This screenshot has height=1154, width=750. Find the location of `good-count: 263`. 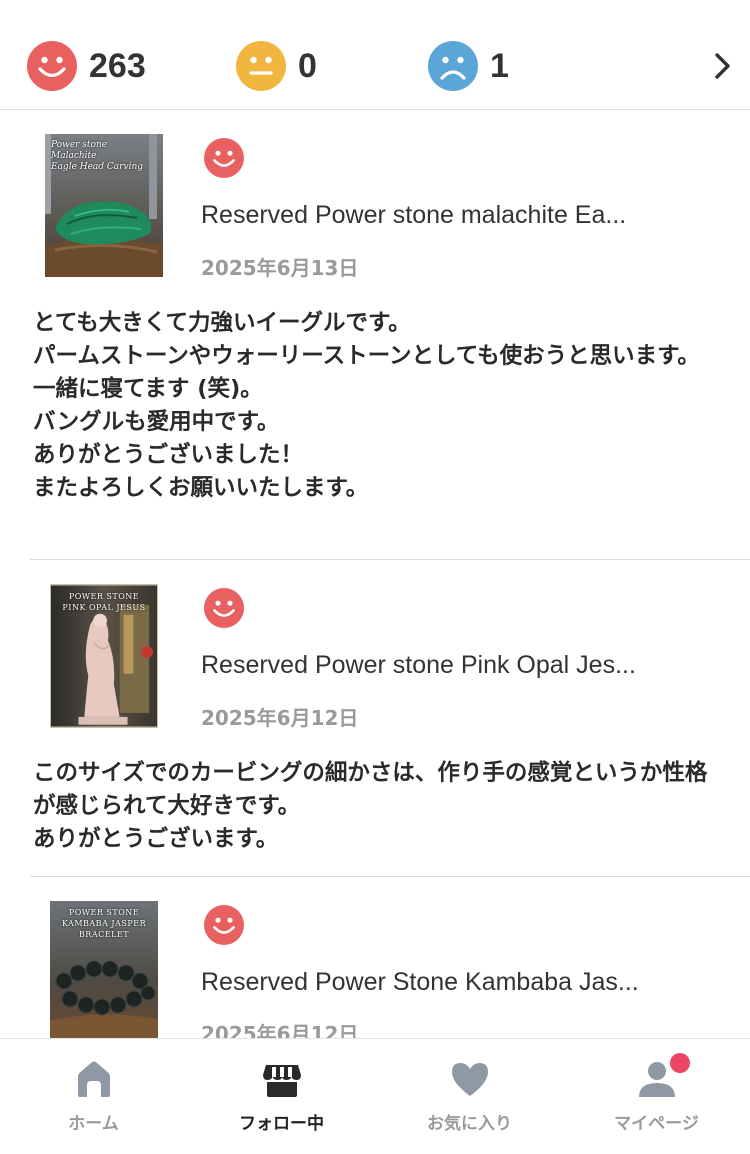

good-count: 263 is located at coordinates (117, 65).